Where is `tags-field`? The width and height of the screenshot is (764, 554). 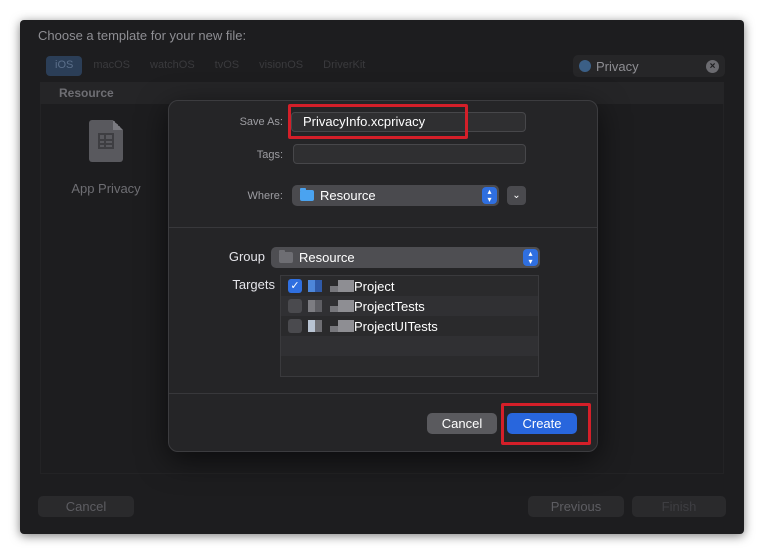 tags-field is located at coordinates (409, 154).